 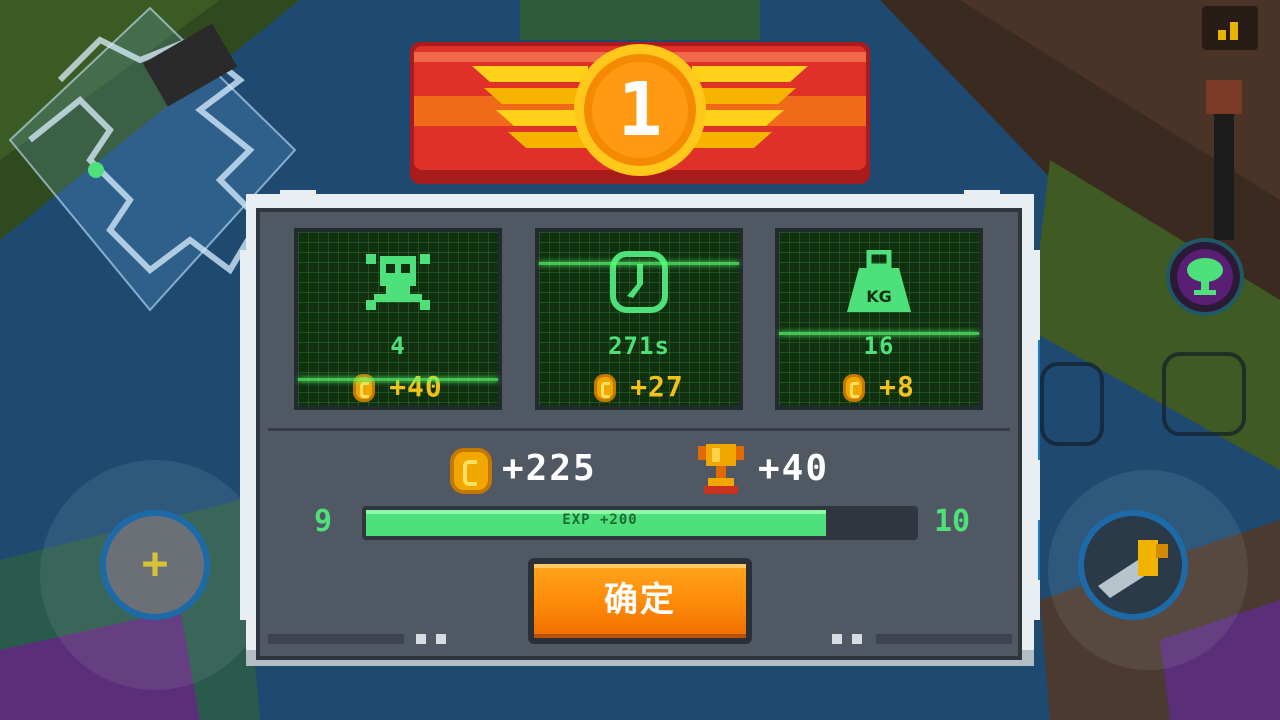 I want to click on kills-value: 4, so click(x=398, y=346).